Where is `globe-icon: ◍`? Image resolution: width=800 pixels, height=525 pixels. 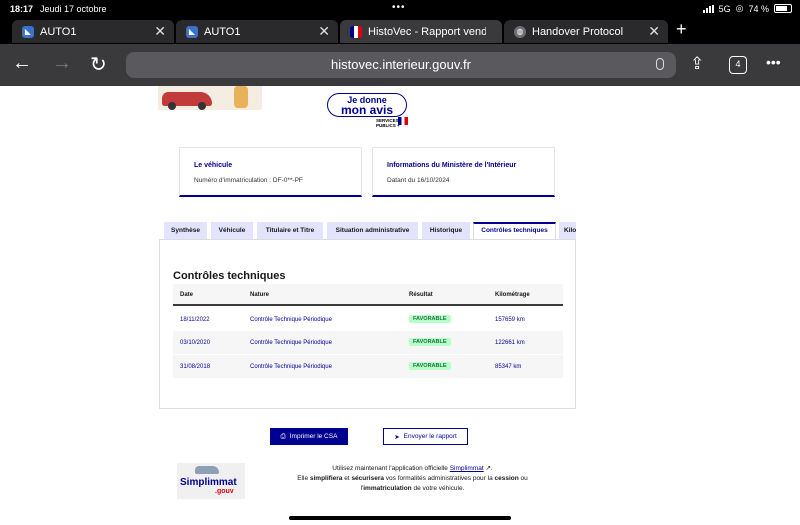
globe-icon: ◍ is located at coordinates (520, 31).